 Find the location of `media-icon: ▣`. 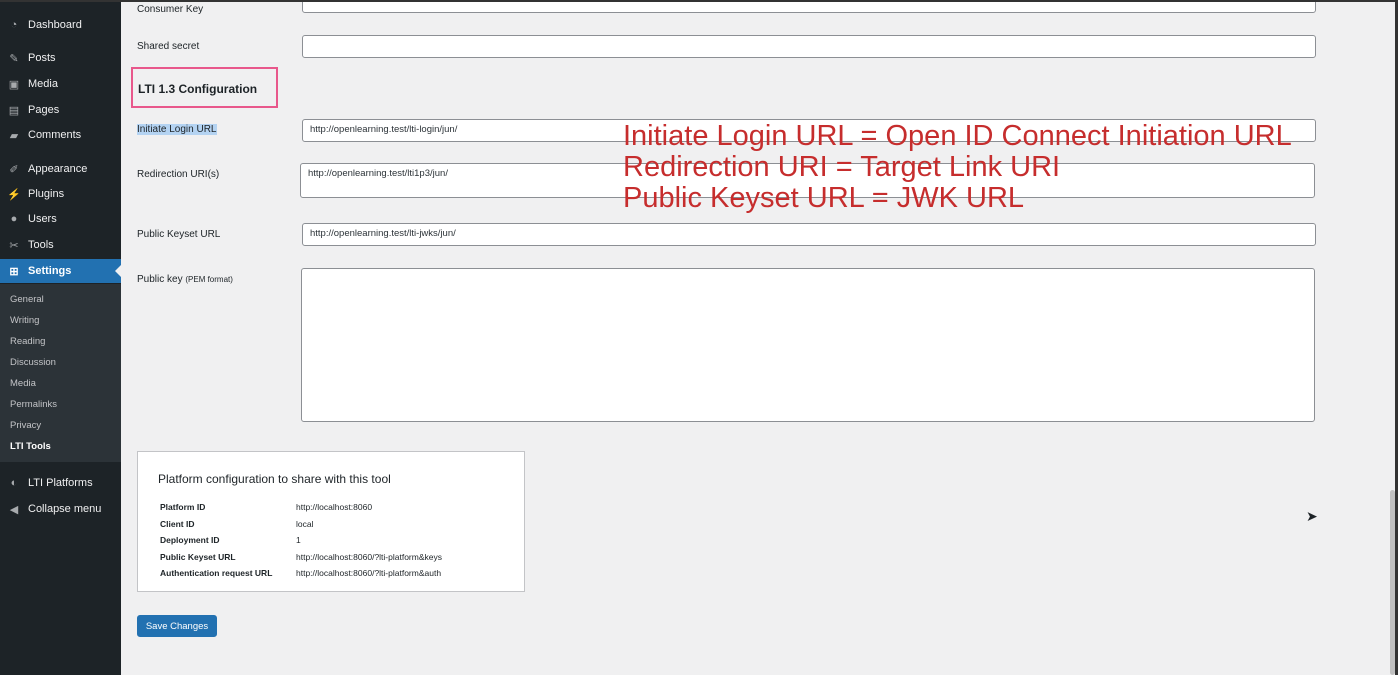

media-icon: ▣ is located at coordinates (14, 84).